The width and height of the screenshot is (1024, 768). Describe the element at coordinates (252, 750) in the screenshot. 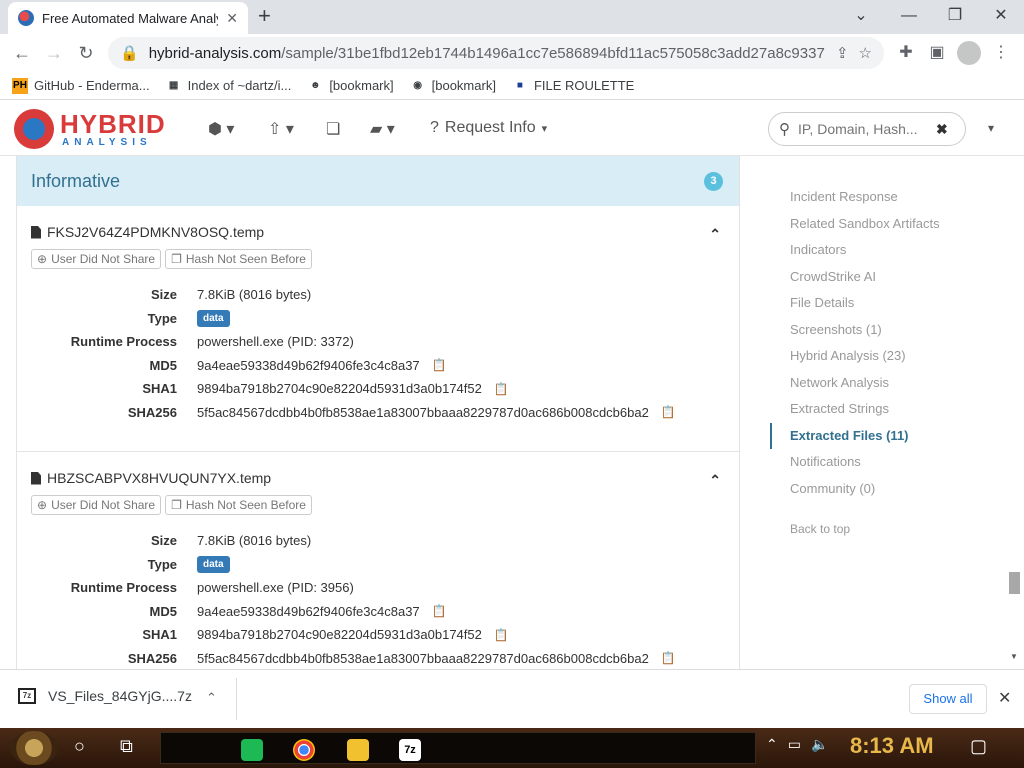

I see `spreadsheet-app-icon` at that location.